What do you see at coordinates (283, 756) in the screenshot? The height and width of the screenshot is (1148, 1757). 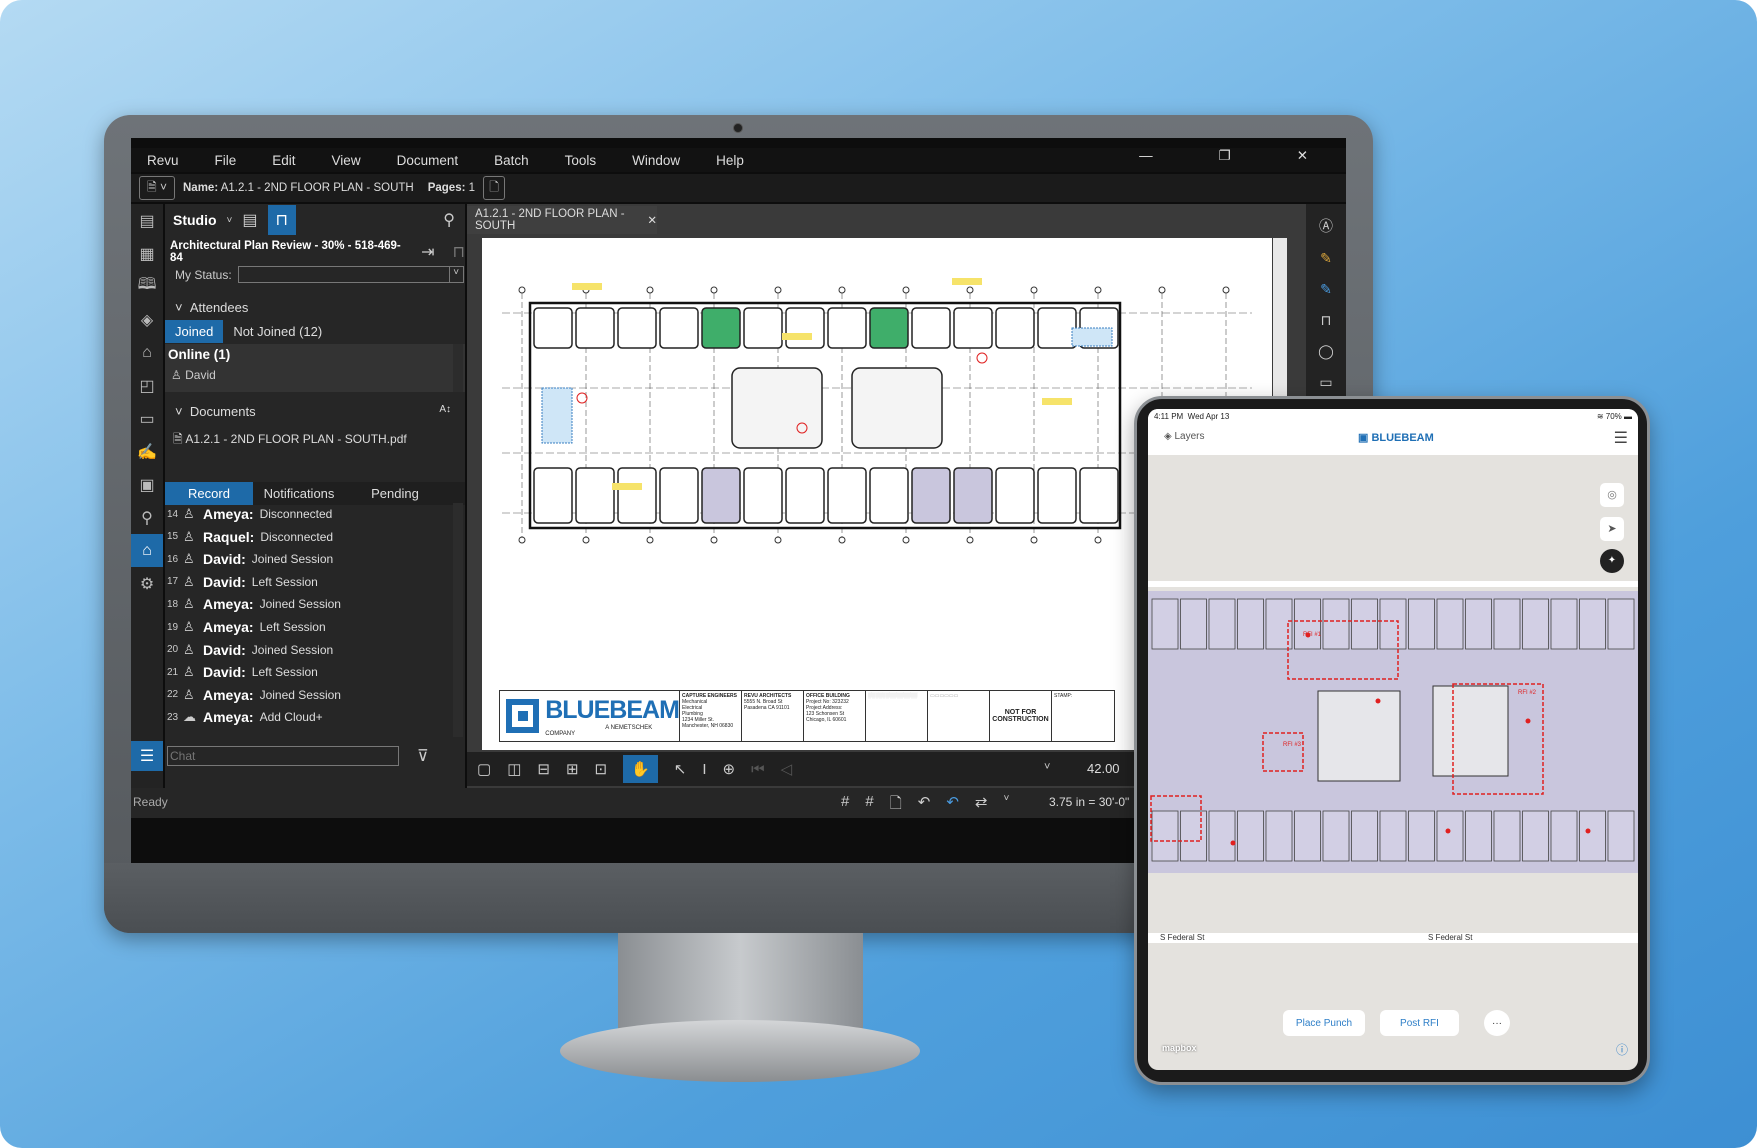 I see `chat-input` at bounding box center [283, 756].